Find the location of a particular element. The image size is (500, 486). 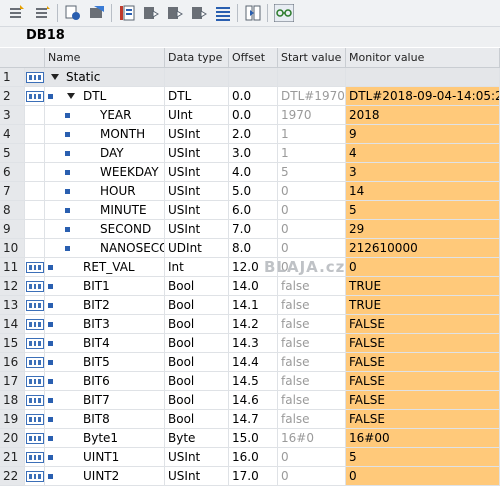

tag-name-cell: BIT2 is located at coordinates (105, 305).